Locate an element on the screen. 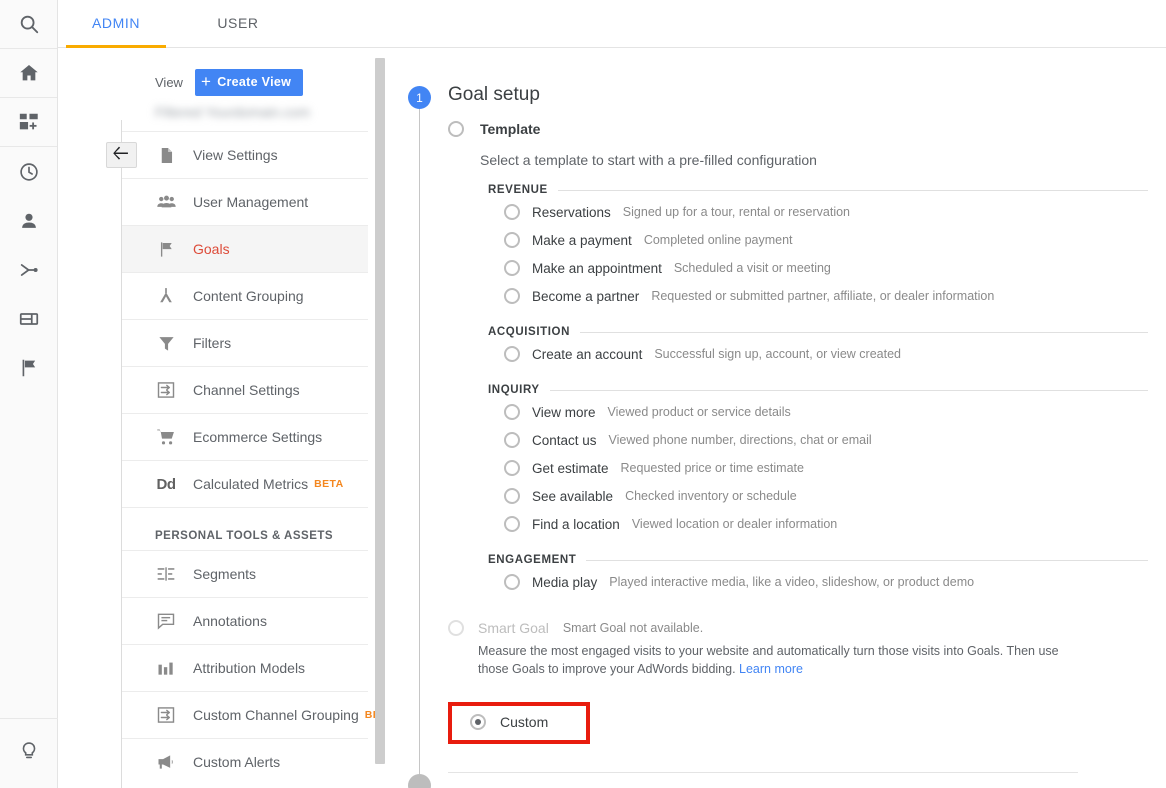 This screenshot has height=788, width=1166. sidebar-item-view-settings: View Settings is located at coordinates (245, 154).